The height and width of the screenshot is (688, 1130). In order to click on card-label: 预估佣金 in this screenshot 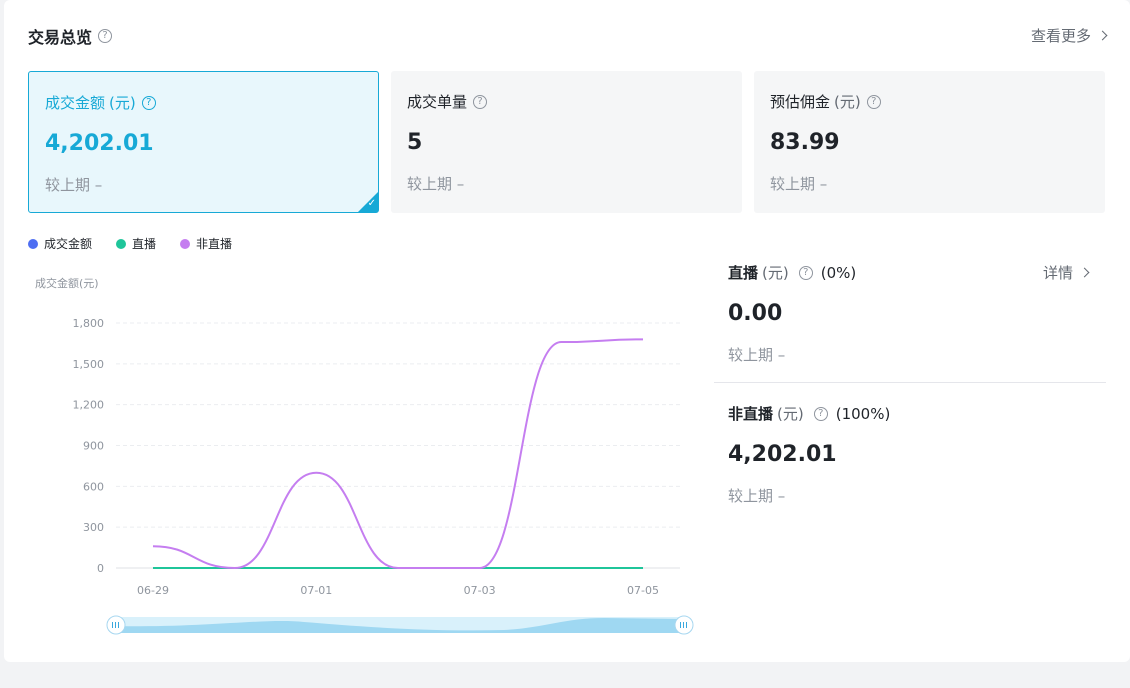, I will do `click(800, 102)`.